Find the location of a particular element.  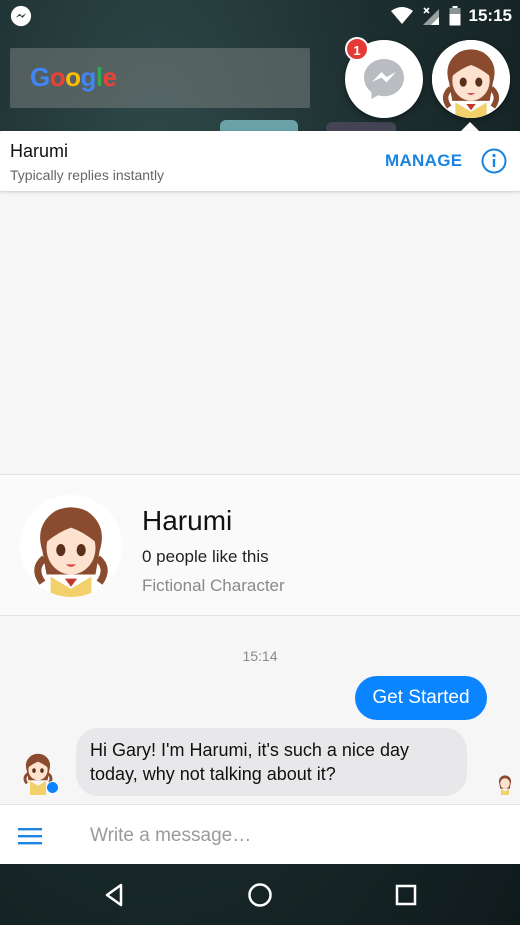

harumi-avatar is located at coordinates (471, 79).